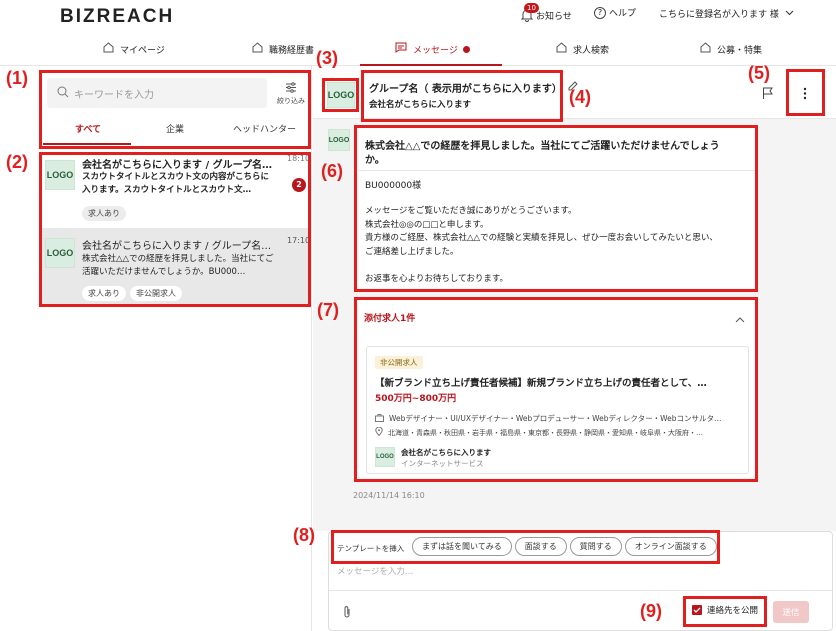 This screenshot has height=631, width=836. I want to click on job-industry: インターネットサービス, so click(442, 463).